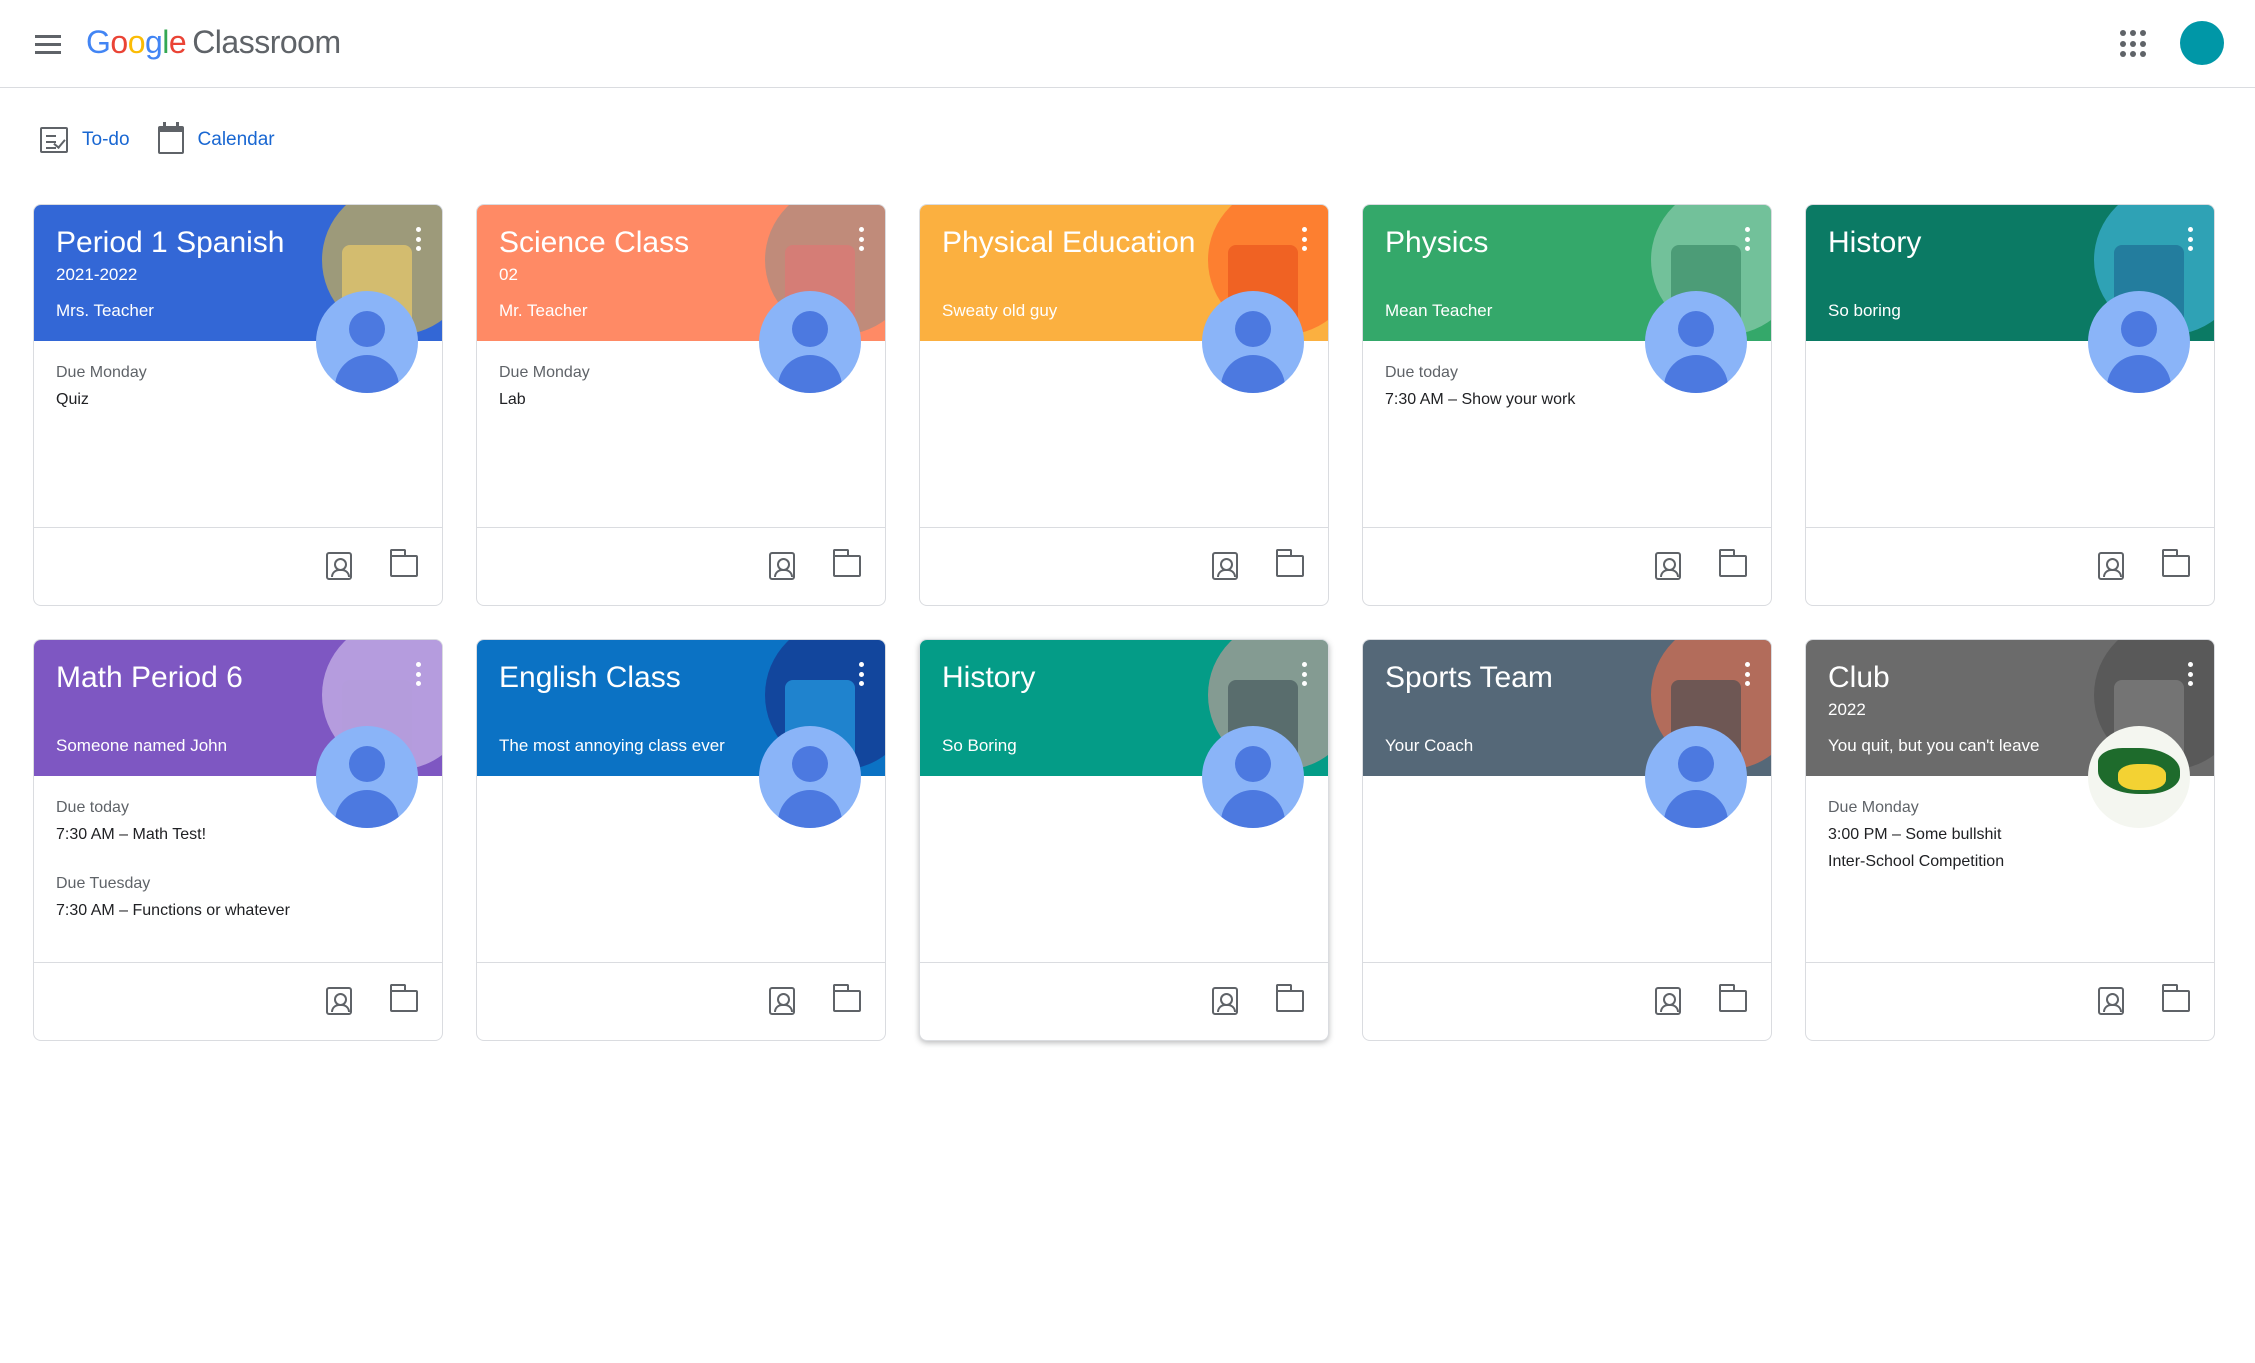 The height and width of the screenshot is (1363, 2255). What do you see at coordinates (1864, 311) in the screenshot?
I see `teacher-name: So boring` at bounding box center [1864, 311].